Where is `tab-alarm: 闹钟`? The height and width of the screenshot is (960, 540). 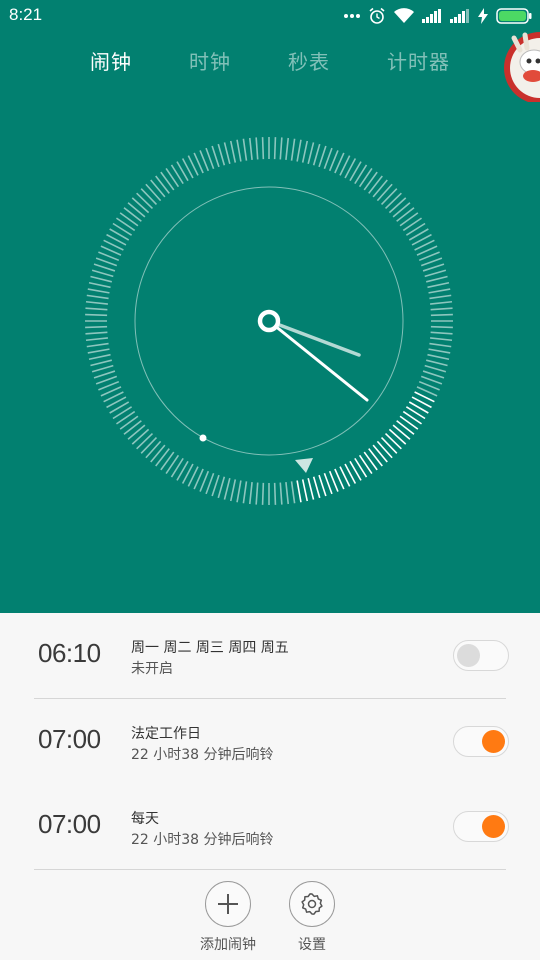
tab-alarm: 闹钟 is located at coordinates (111, 60).